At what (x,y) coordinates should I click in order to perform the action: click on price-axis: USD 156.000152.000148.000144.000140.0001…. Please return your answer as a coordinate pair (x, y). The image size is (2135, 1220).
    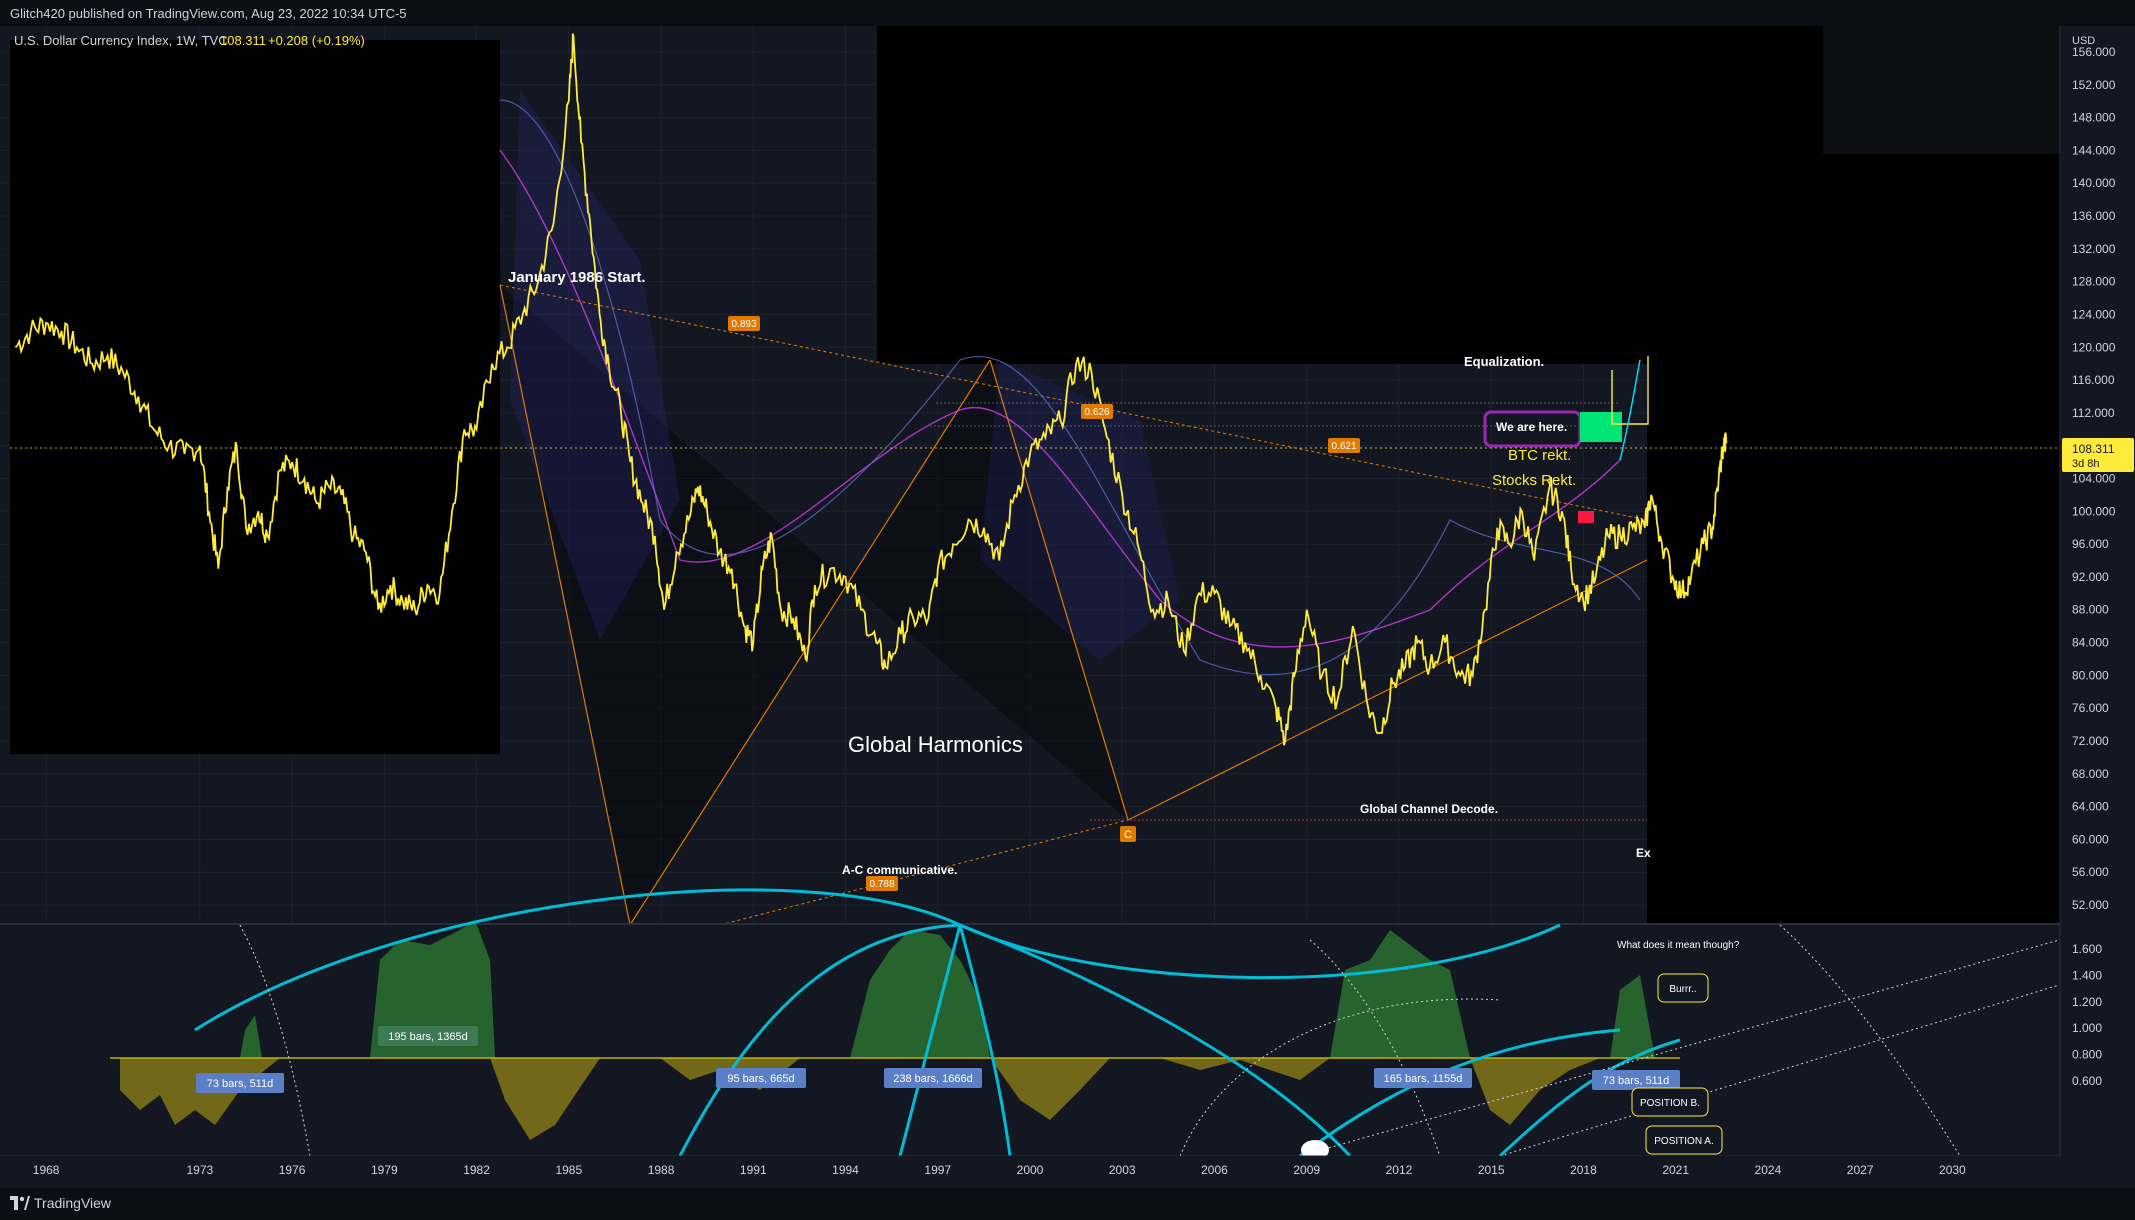
    Looking at the image, I should click on (2097, 591).